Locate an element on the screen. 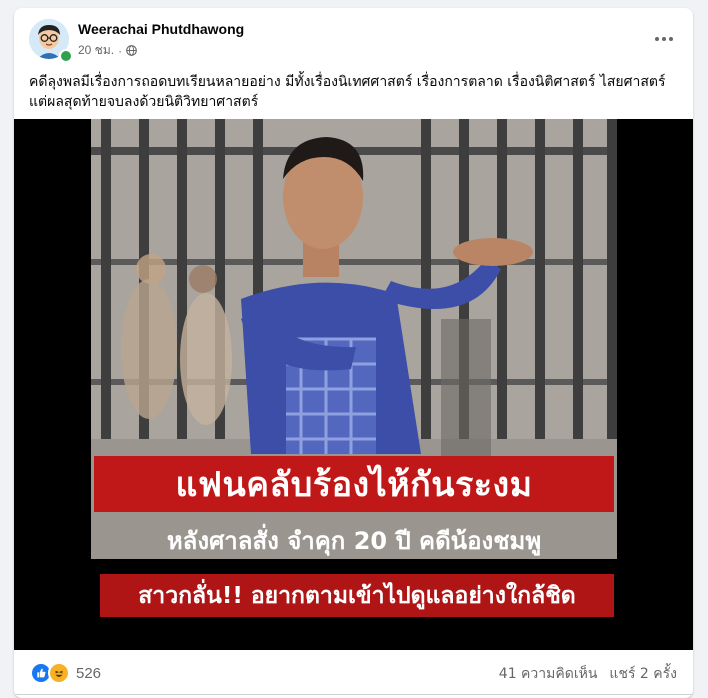  engagement-stats: 41 ความคิดเห็น แชร์ 2 ครั้ง is located at coordinates (588, 674).